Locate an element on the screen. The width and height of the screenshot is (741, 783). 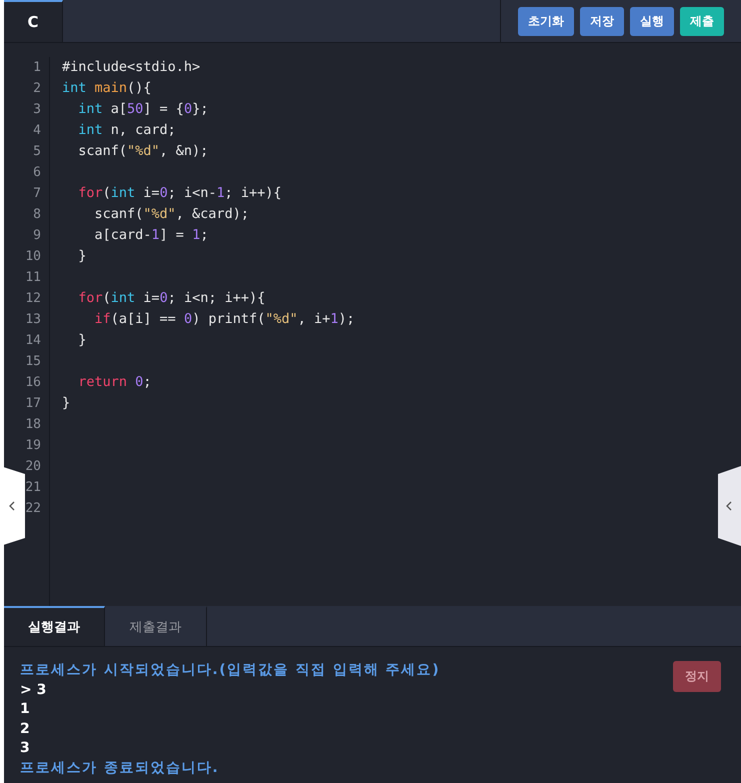
line-number: 9 is located at coordinates (37, 236).